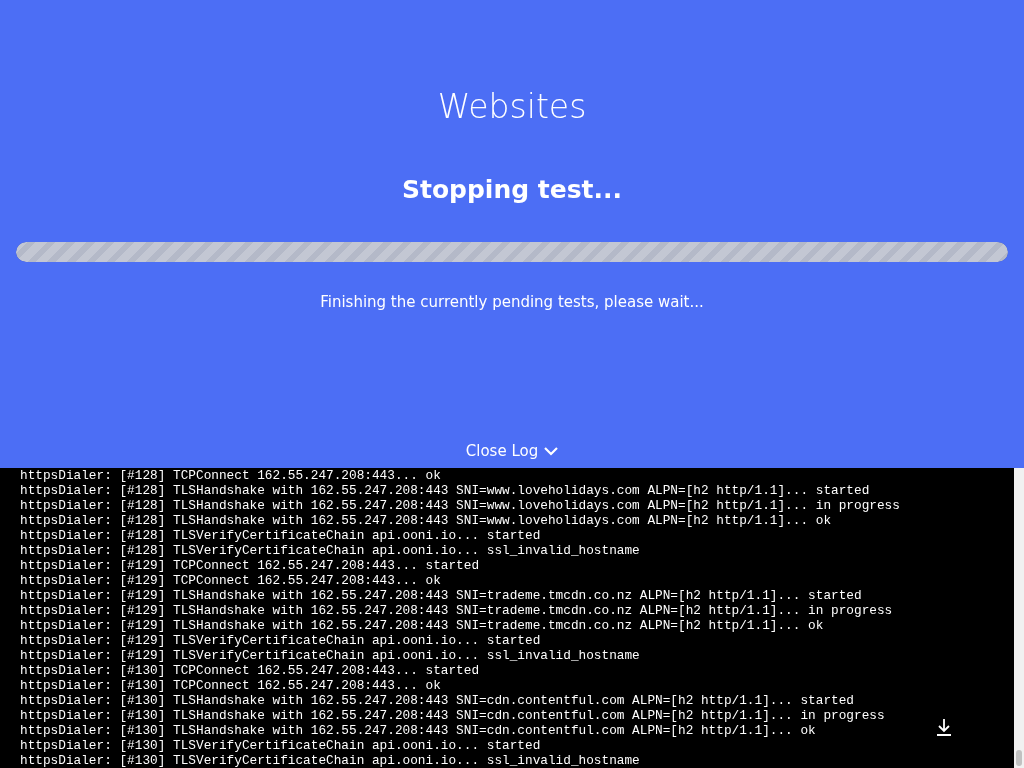 This screenshot has height=768, width=1024. Describe the element at coordinates (551, 451) in the screenshot. I see `chevron-icon` at that location.